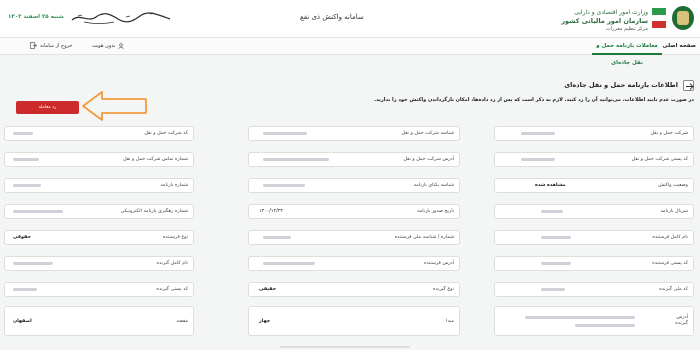  Describe the element at coordinates (354, 185) in the screenshot. I see `field-bill-unique-id: شناسه یکتای بارنامه` at that location.